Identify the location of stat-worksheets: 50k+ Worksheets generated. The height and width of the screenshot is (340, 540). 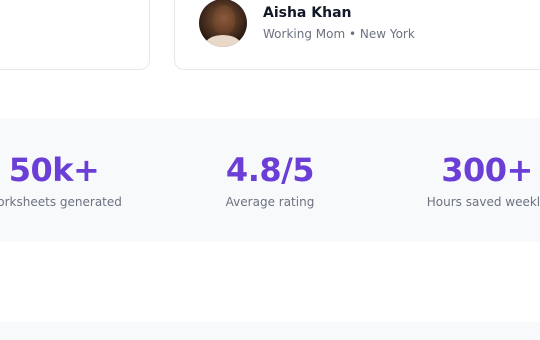
(87, 180).